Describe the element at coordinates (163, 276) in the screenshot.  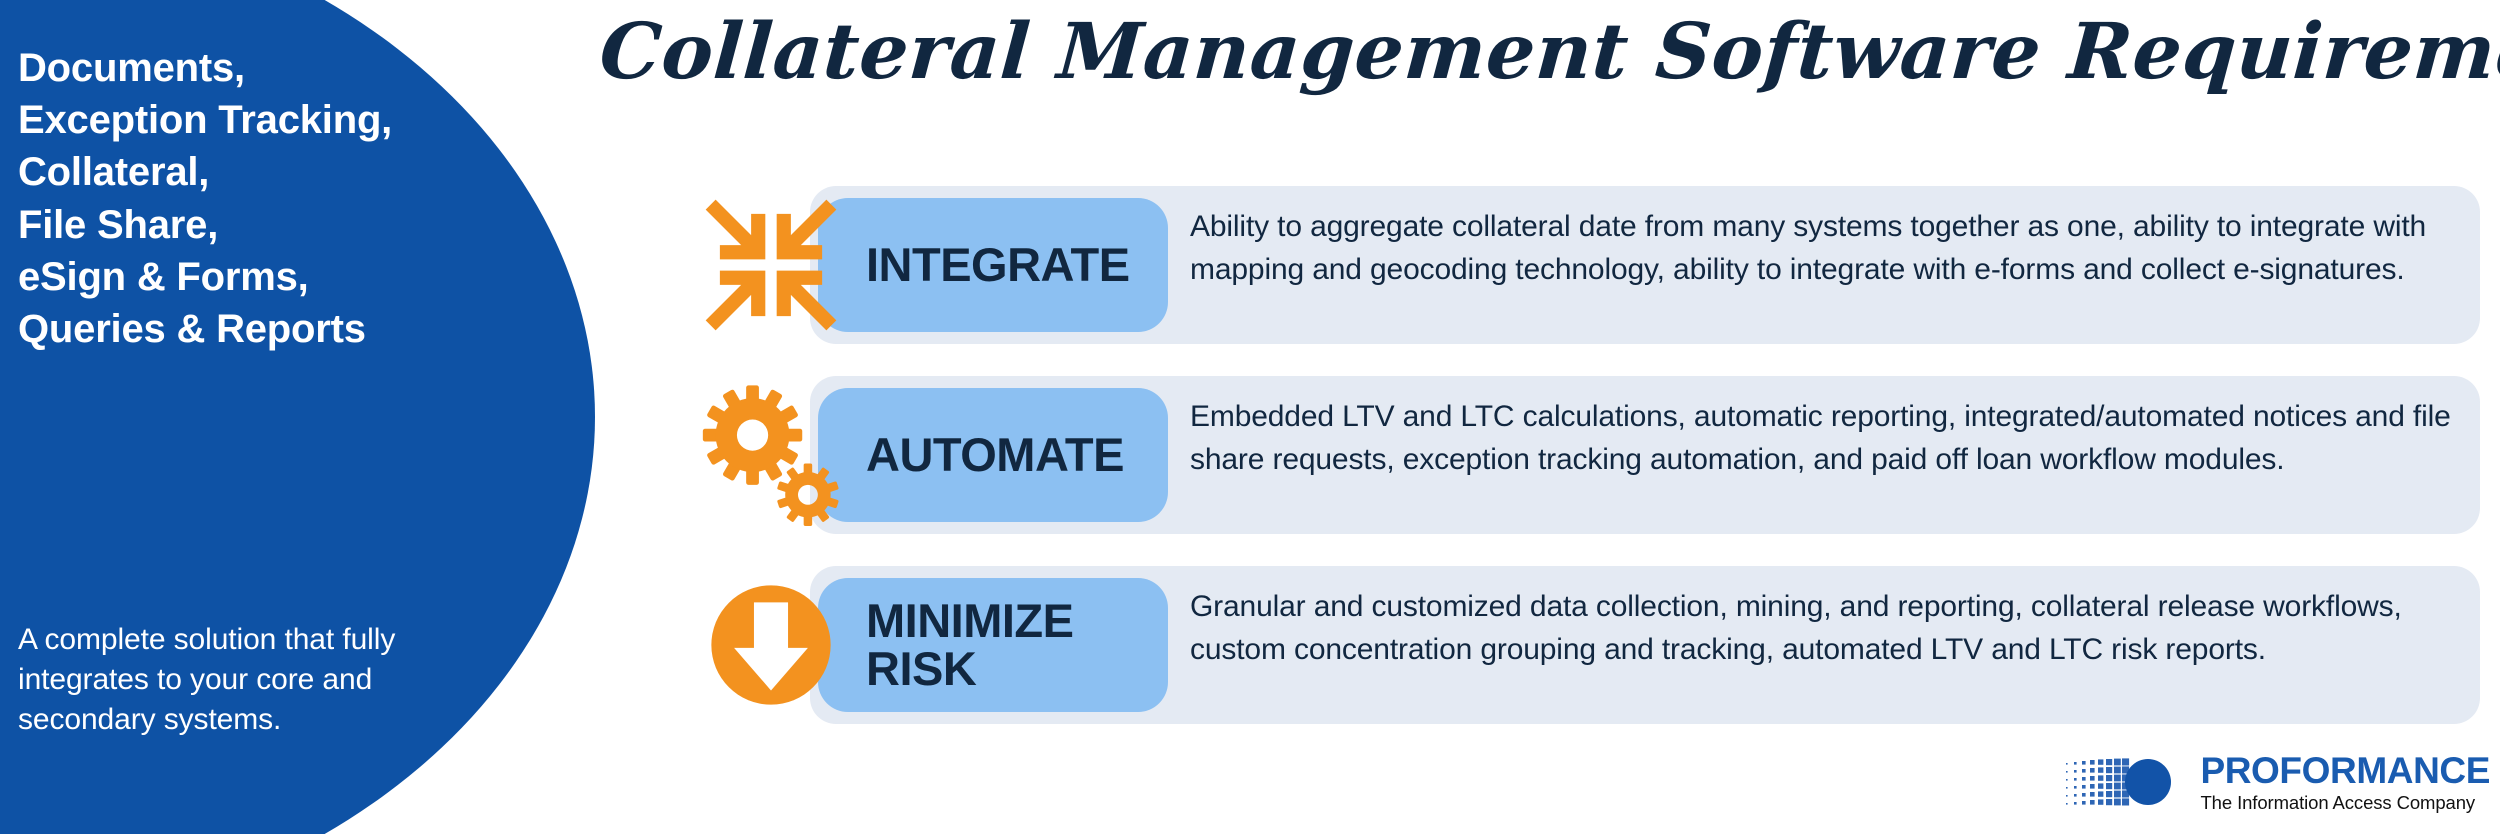
I see `headline-line: eSign & Forms,` at that location.